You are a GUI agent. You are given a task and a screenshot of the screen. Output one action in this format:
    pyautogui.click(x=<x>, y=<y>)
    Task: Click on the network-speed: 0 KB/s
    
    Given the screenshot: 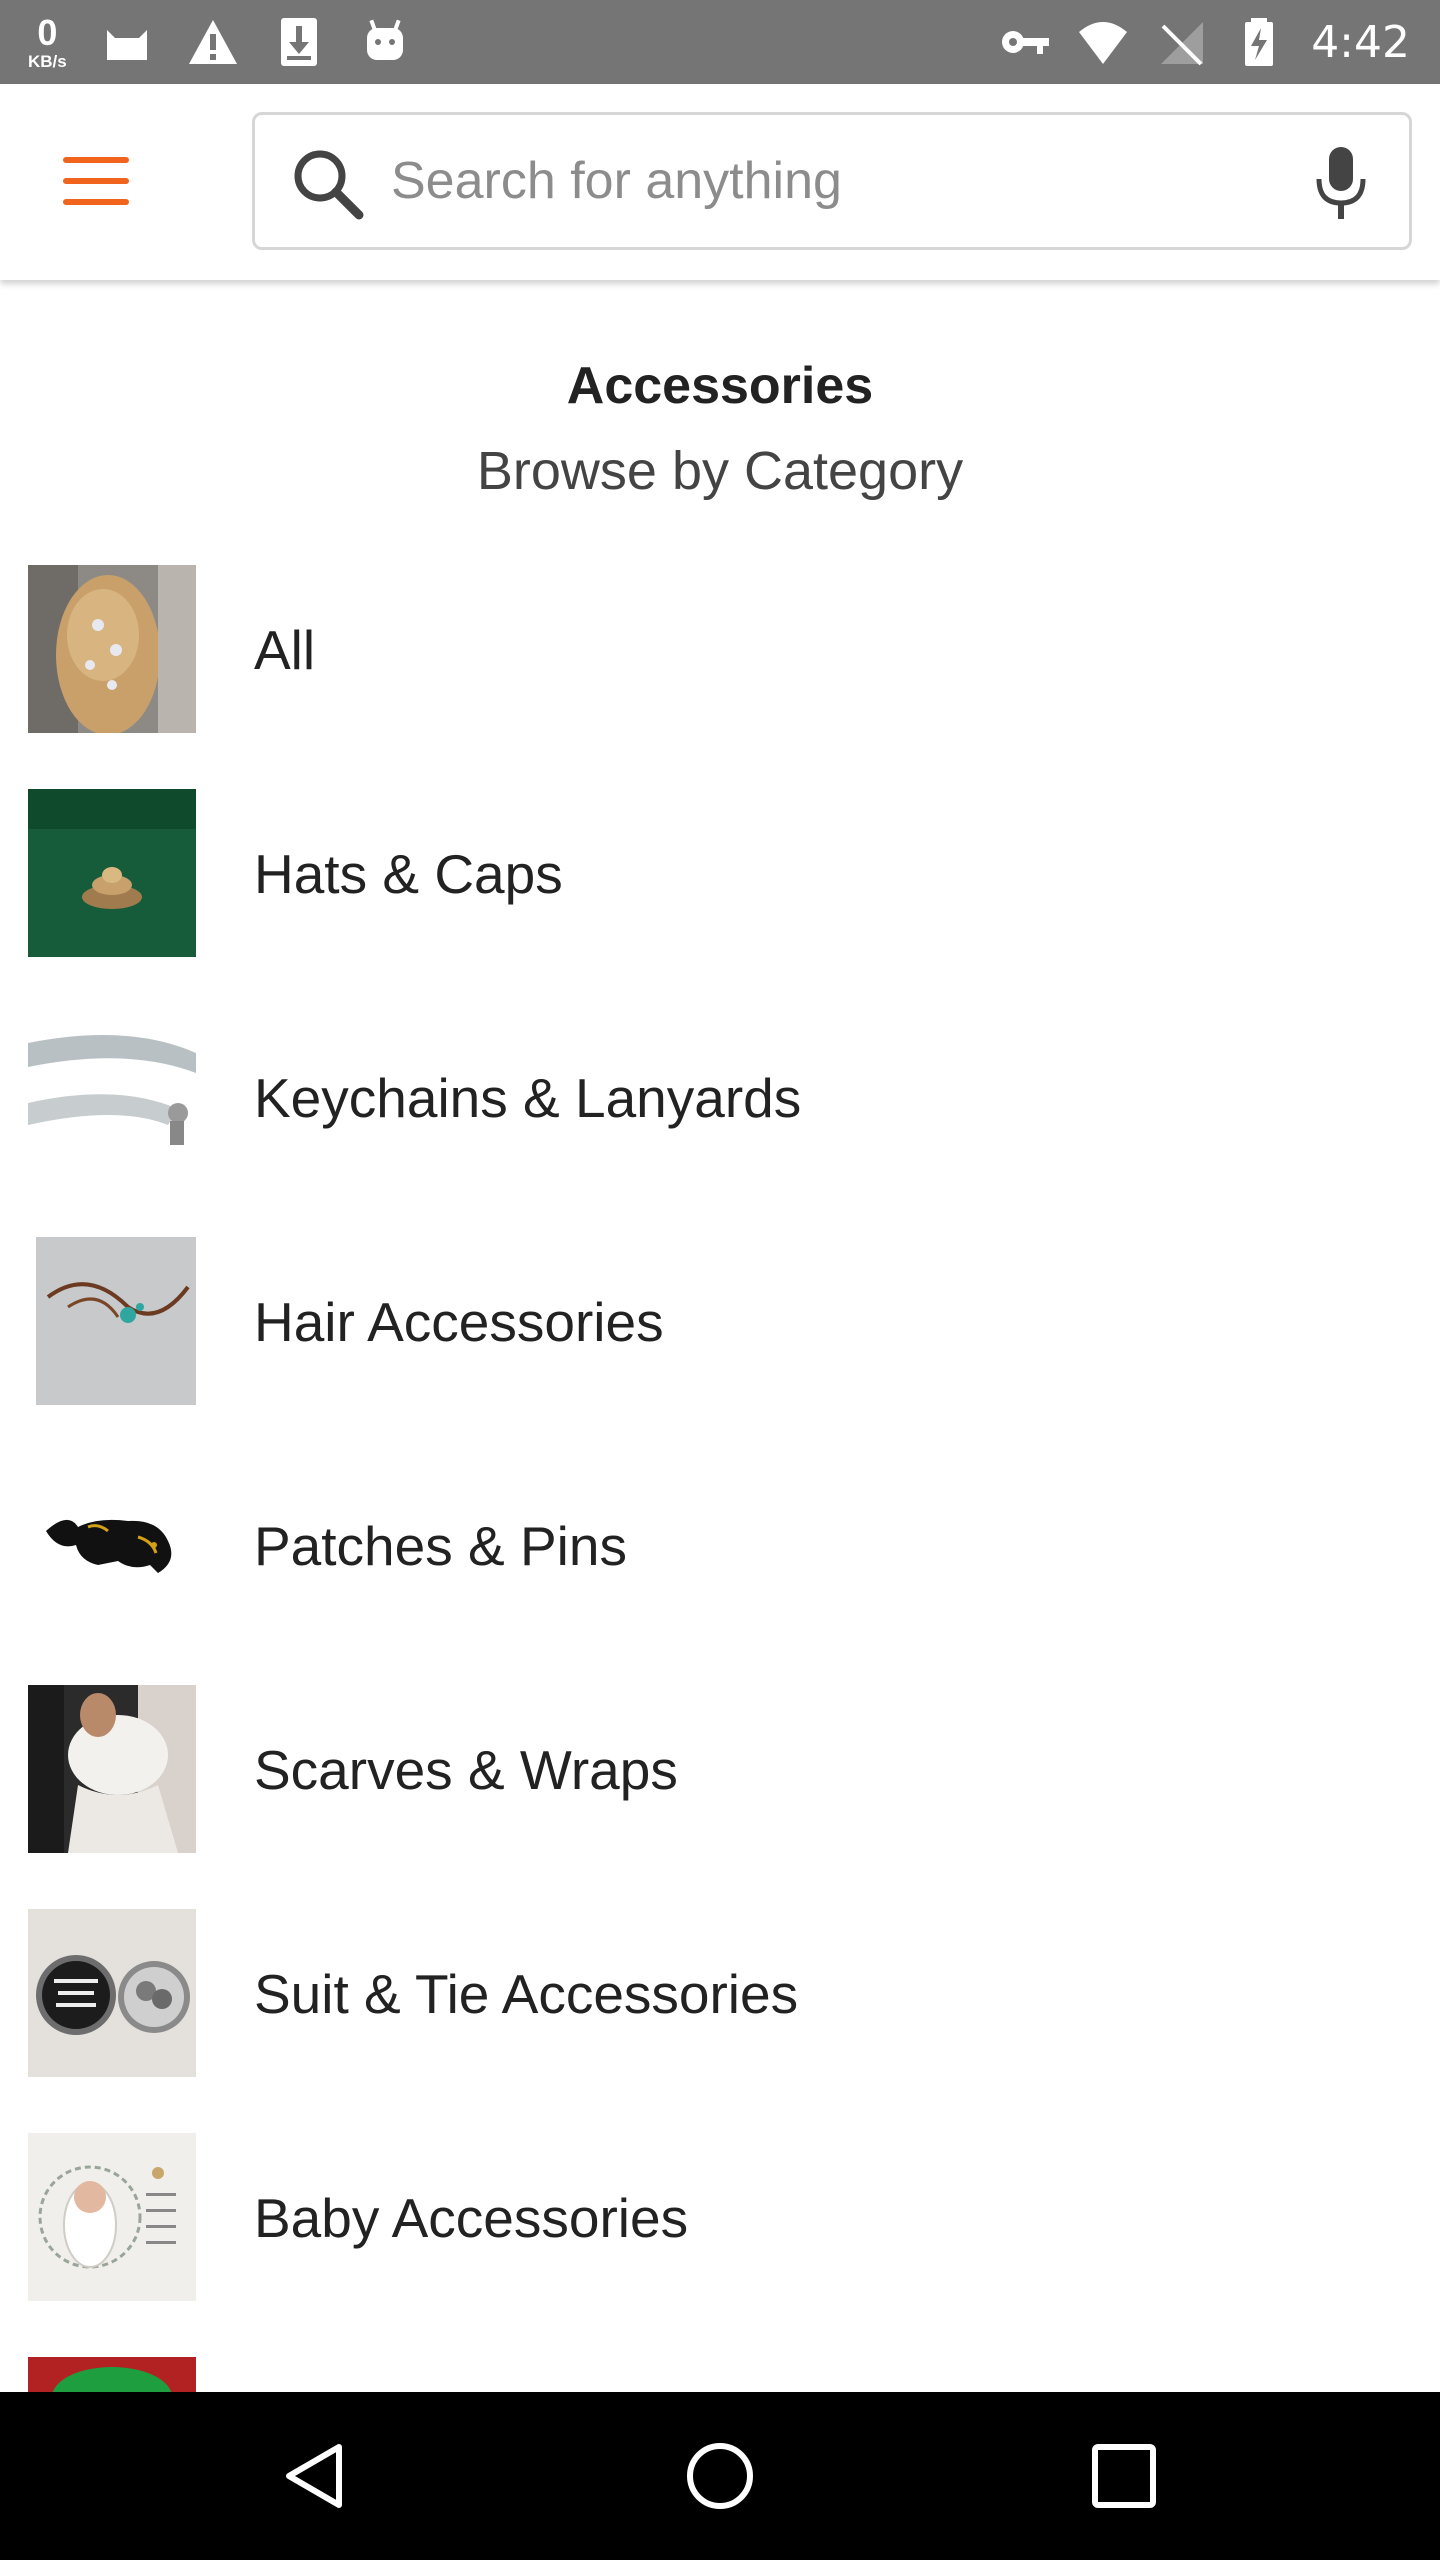 What is the action you would take?
    pyautogui.click(x=47, y=41)
    